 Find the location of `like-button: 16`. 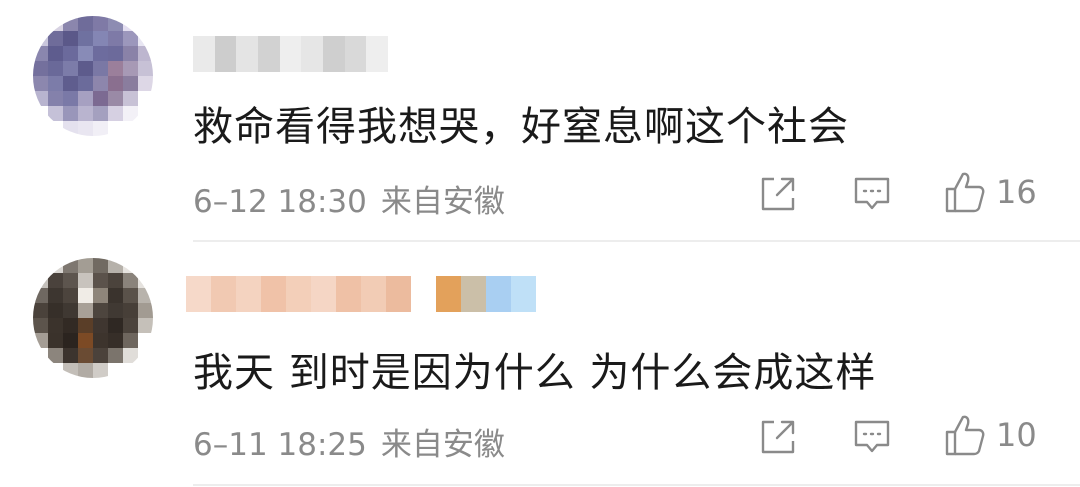

like-button: 16 is located at coordinates (990, 192).